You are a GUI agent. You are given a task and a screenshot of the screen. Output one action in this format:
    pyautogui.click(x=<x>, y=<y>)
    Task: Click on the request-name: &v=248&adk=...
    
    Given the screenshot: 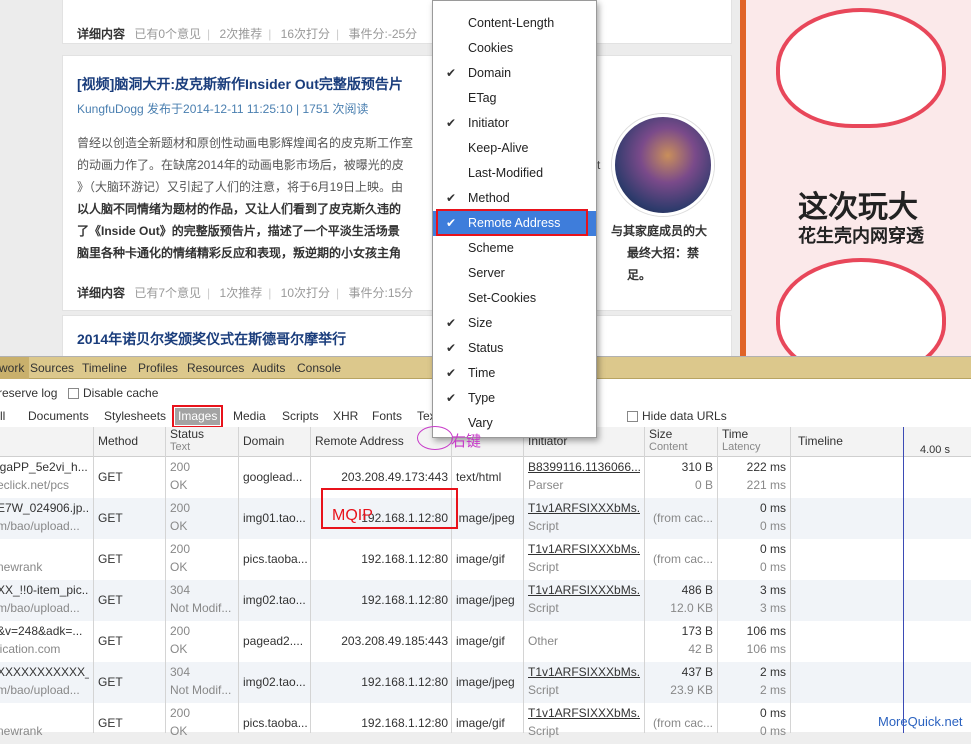 What is the action you would take?
    pyautogui.click(x=44, y=631)
    